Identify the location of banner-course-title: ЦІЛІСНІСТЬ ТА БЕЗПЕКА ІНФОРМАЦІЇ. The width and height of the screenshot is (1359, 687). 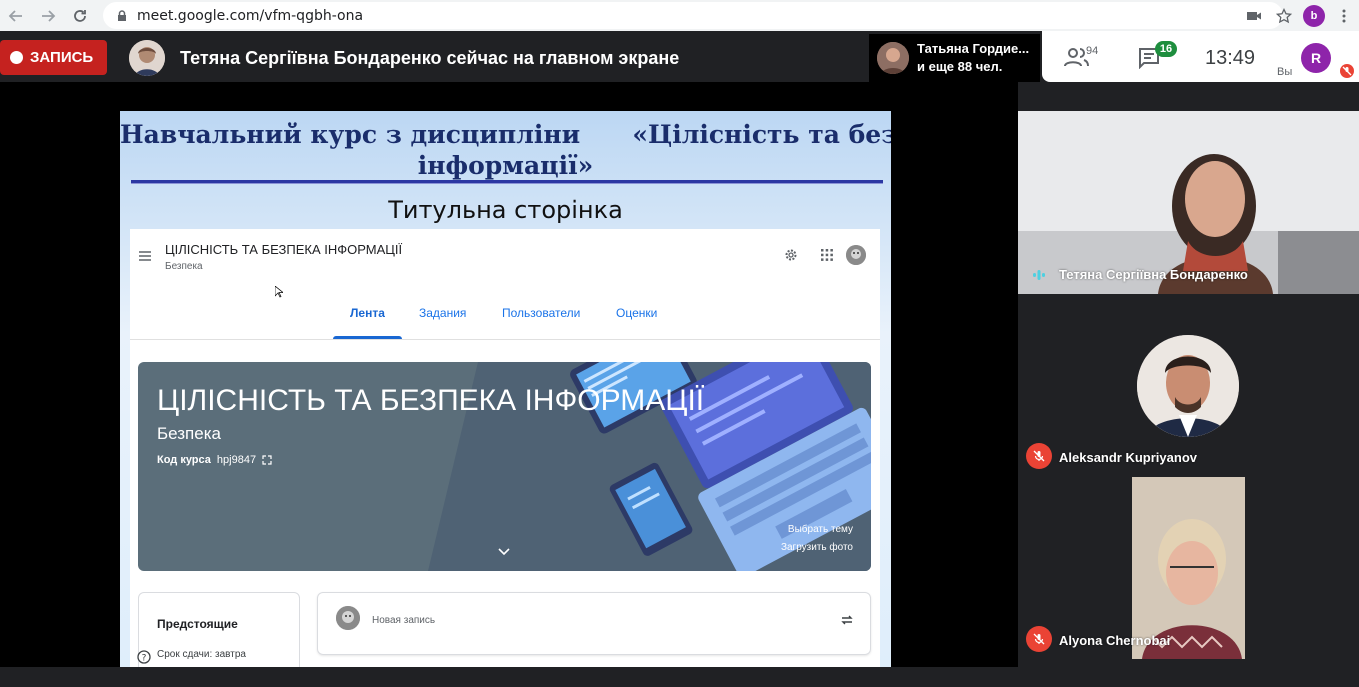
(431, 400).